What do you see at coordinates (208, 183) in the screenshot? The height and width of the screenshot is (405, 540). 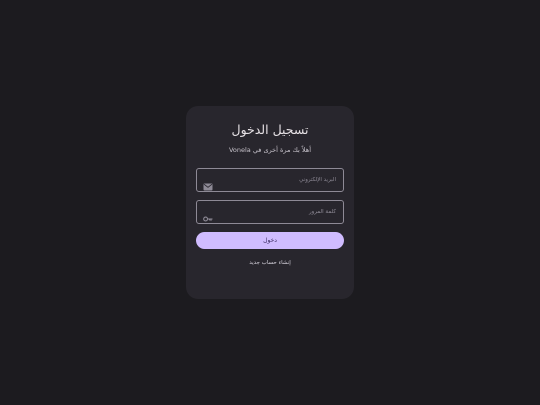 I see `mail-icon` at bounding box center [208, 183].